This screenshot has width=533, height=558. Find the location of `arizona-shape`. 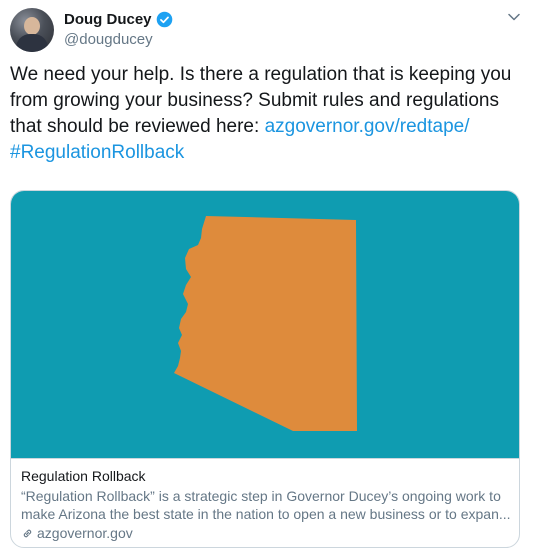

arizona-shape is located at coordinates (265, 323).